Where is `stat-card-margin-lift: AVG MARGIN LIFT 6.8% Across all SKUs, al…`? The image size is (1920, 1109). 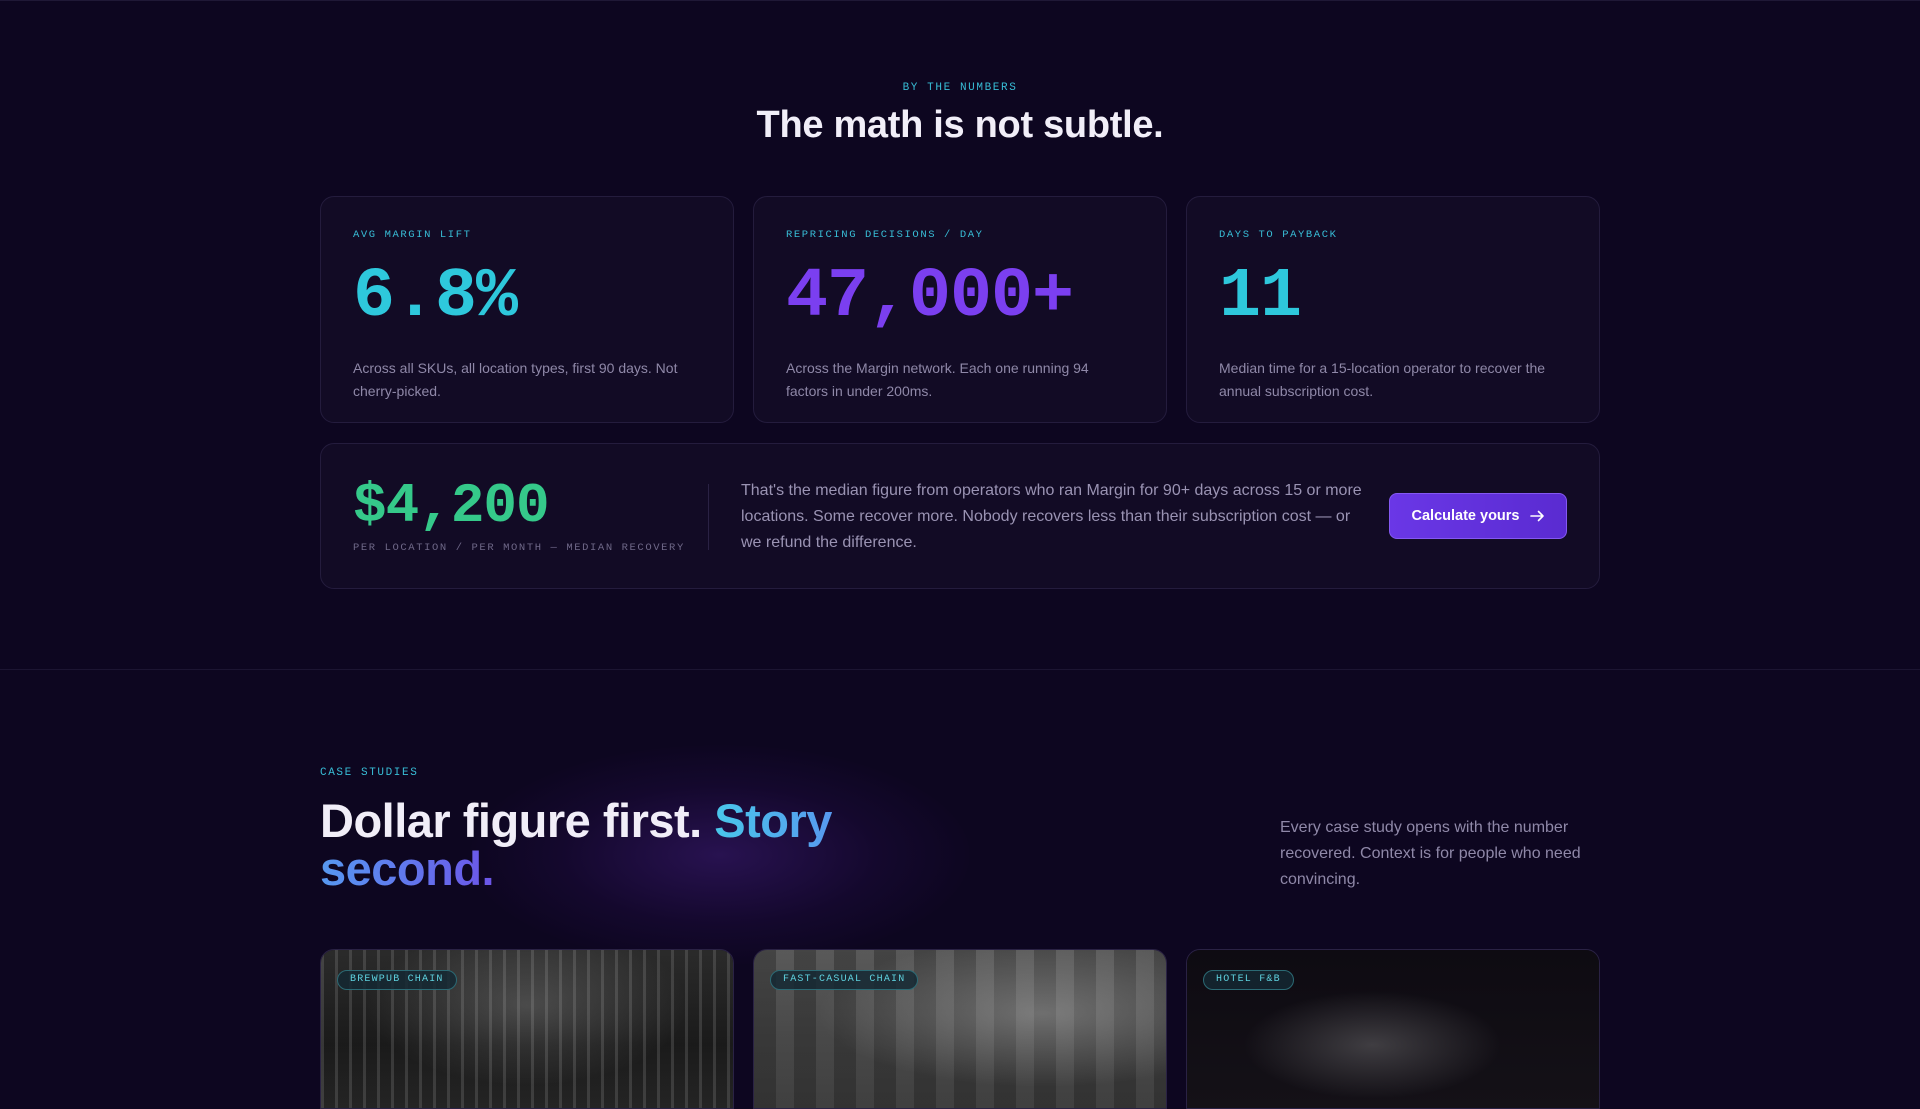 stat-card-margin-lift: AVG MARGIN LIFT 6.8% Across all SKUs, al… is located at coordinates (527, 309).